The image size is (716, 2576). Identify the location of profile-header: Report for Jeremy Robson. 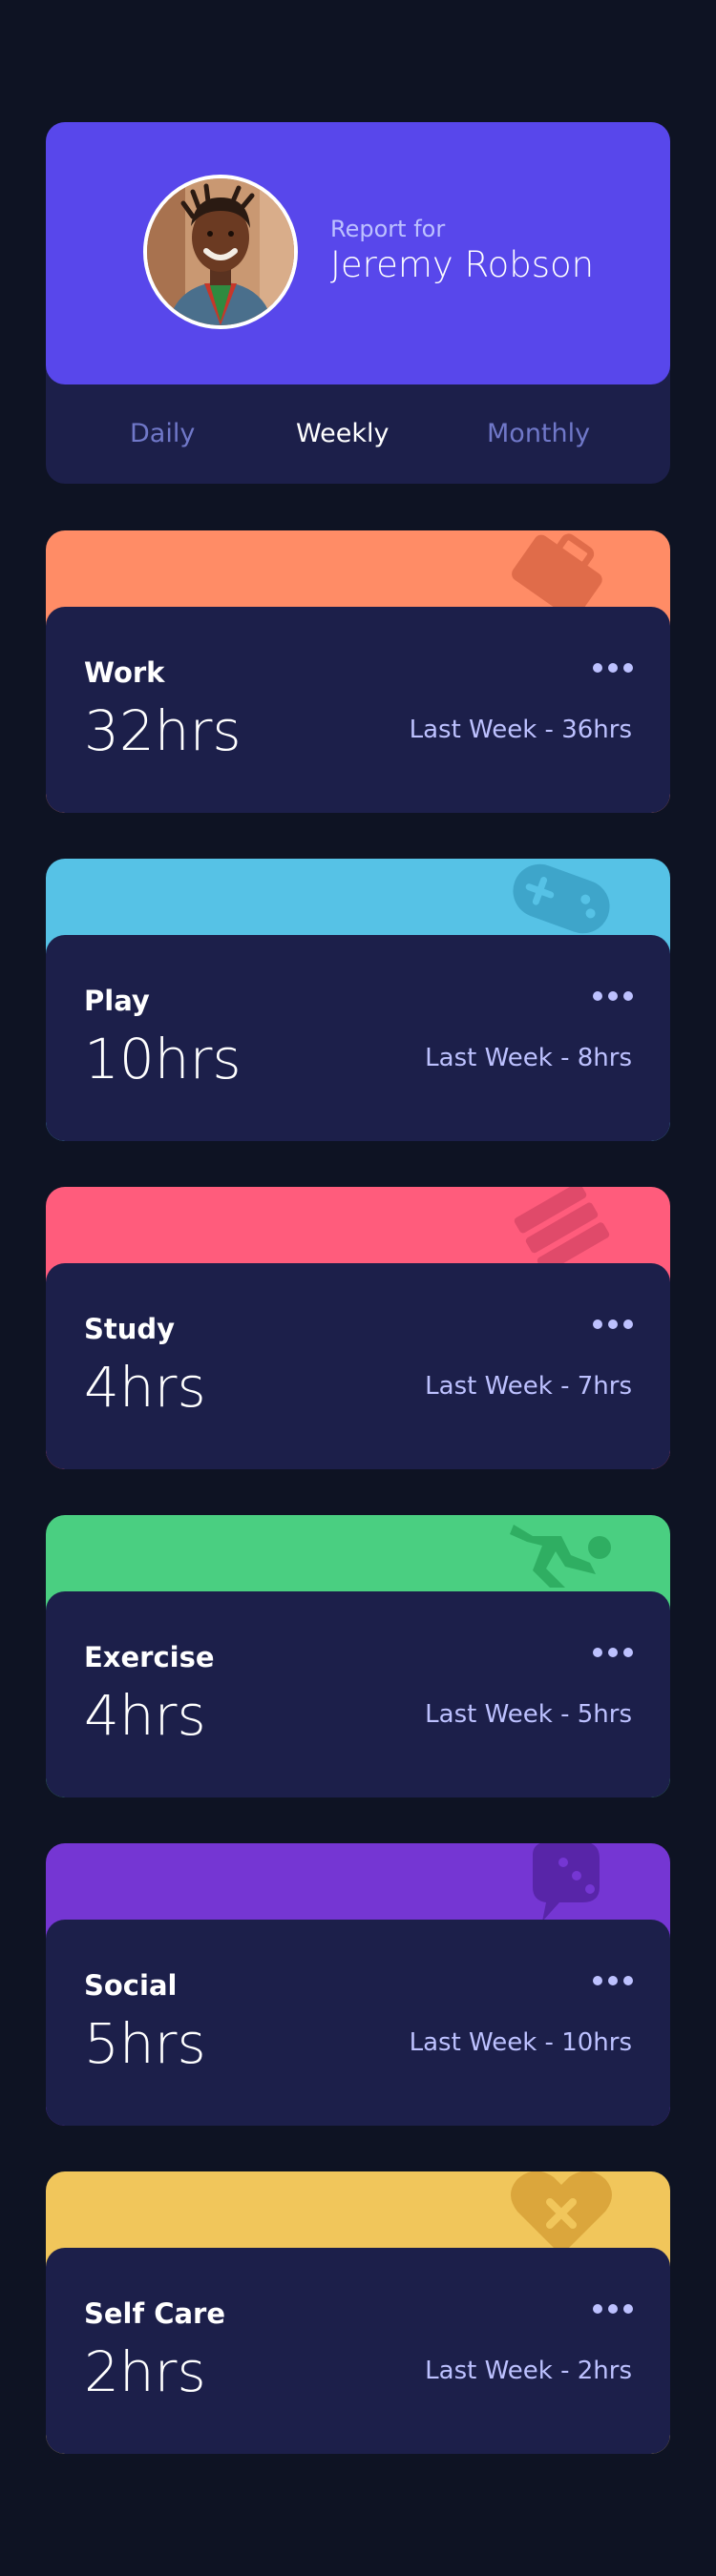
(358, 253).